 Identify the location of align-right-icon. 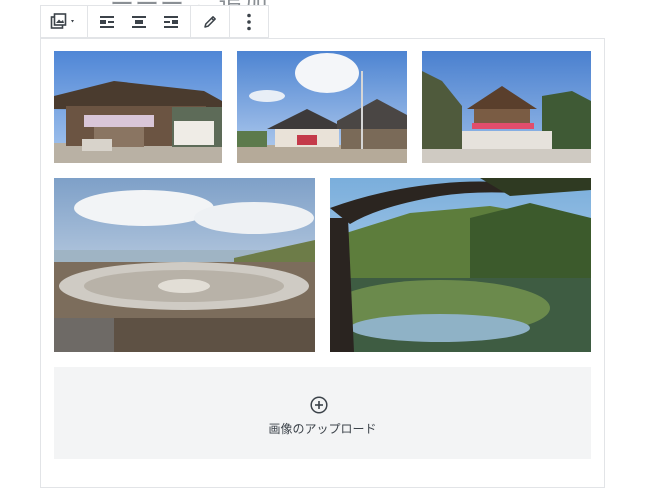
(171, 22).